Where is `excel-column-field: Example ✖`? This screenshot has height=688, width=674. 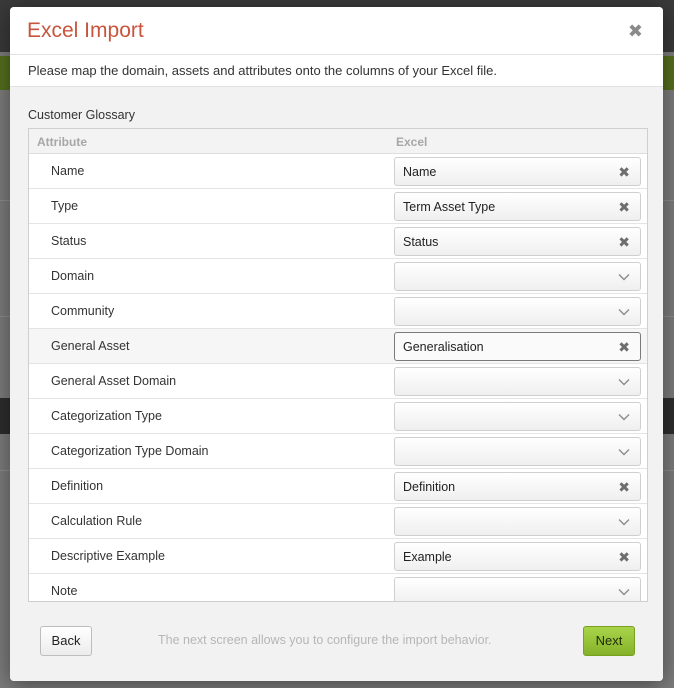
excel-column-field: Example ✖ is located at coordinates (517, 556).